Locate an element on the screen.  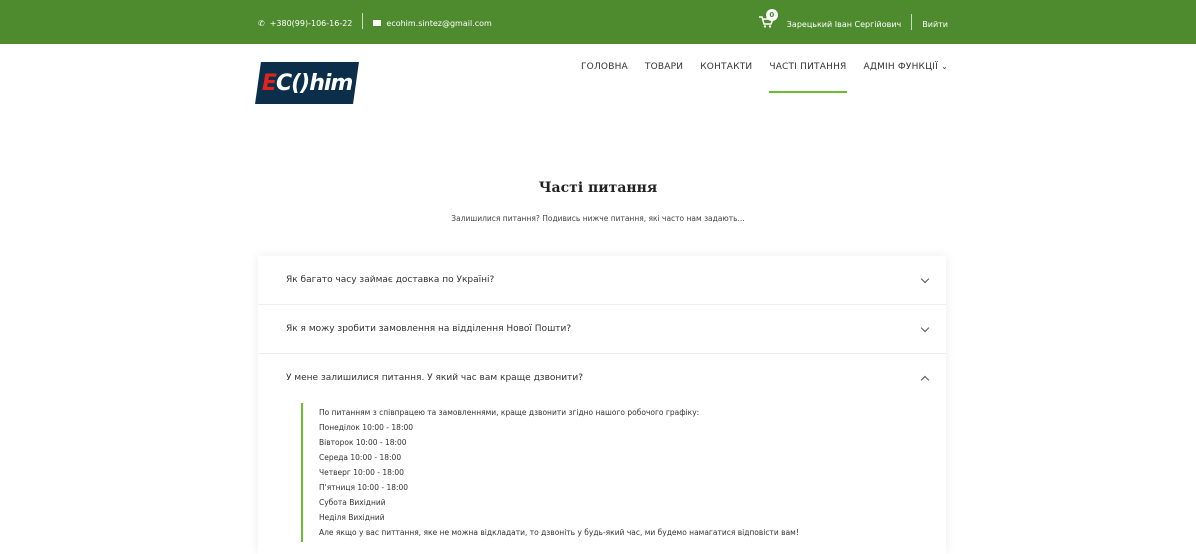
envelope-icon is located at coordinates (377, 23).